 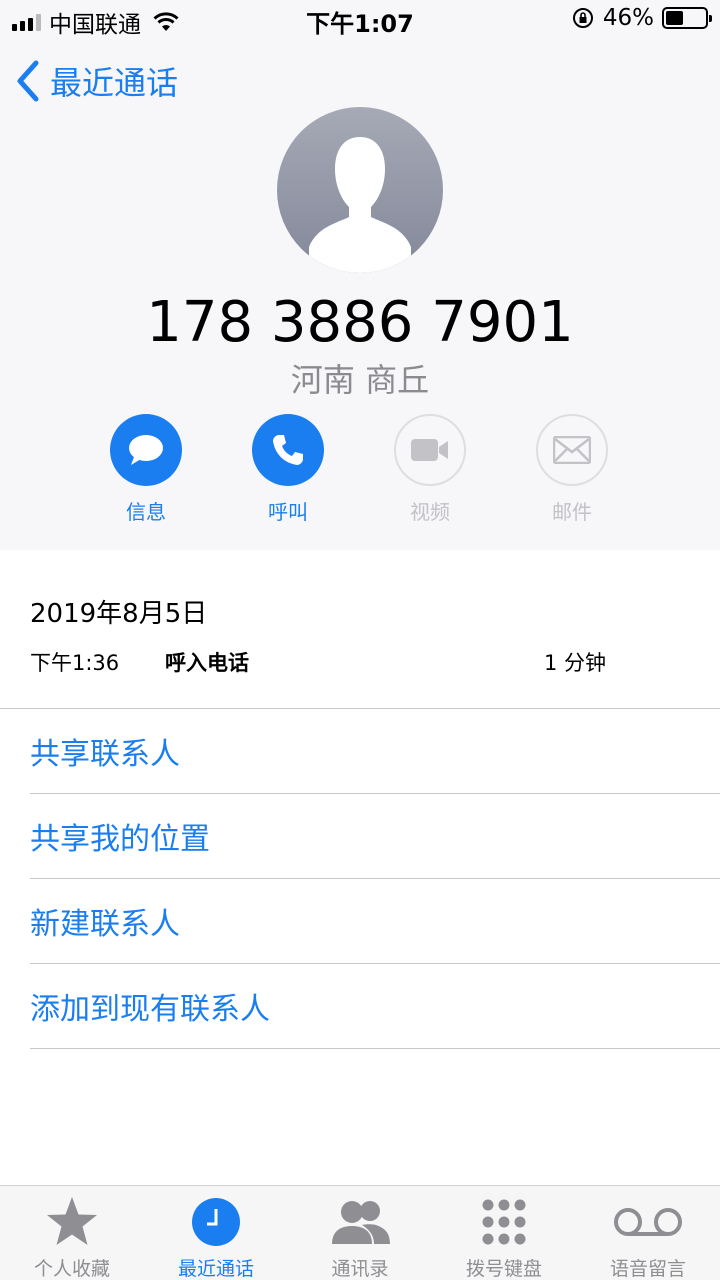 What do you see at coordinates (504, 1222) in the screenshot?
I see `keypad-icon` at bounding box center [504, 1222].